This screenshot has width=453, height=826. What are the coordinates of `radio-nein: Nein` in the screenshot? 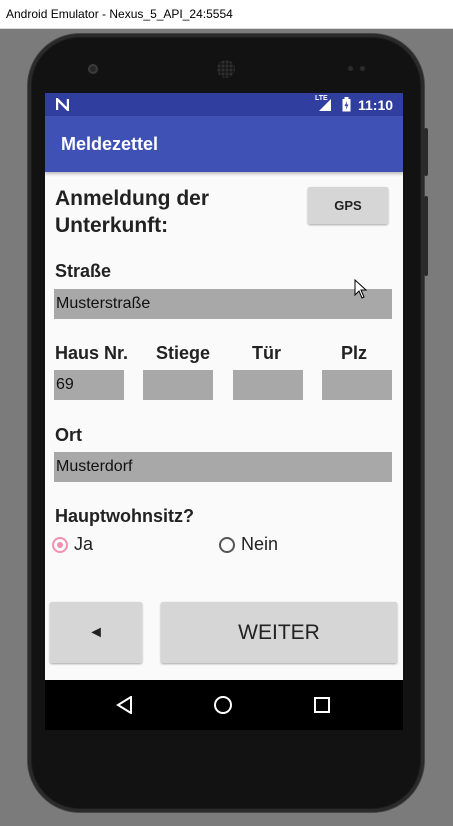 It's located at (248, 544).